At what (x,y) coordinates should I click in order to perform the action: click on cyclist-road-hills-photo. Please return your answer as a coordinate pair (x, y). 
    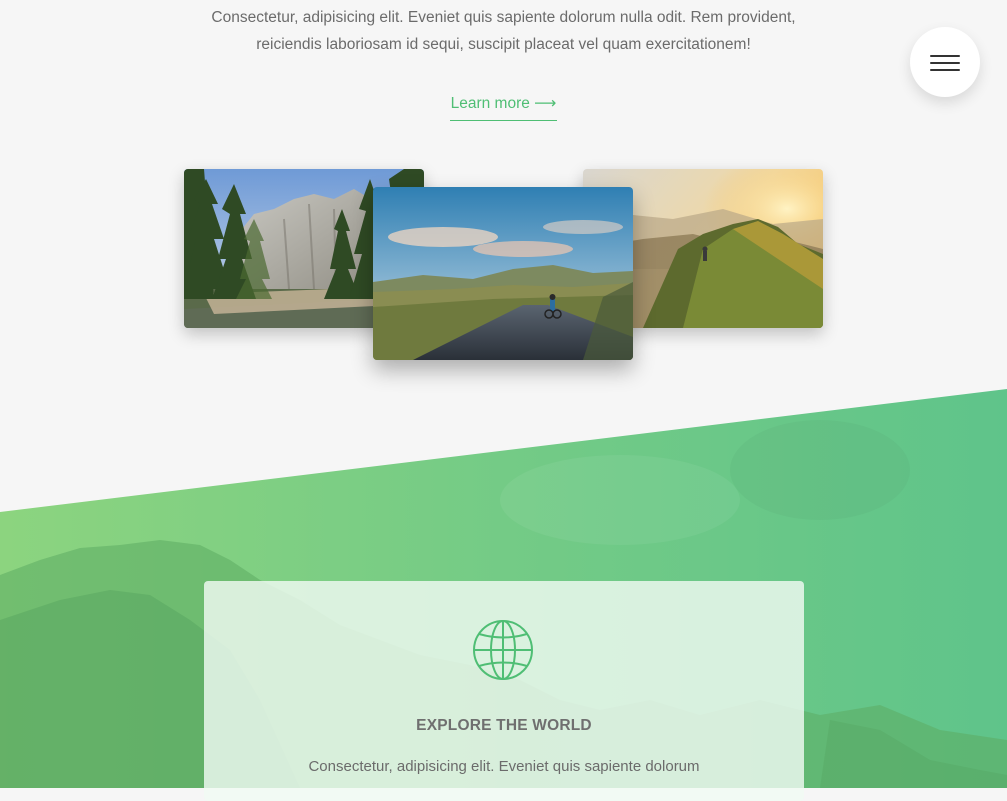
    Looking at the image, I should click on (503, 273).